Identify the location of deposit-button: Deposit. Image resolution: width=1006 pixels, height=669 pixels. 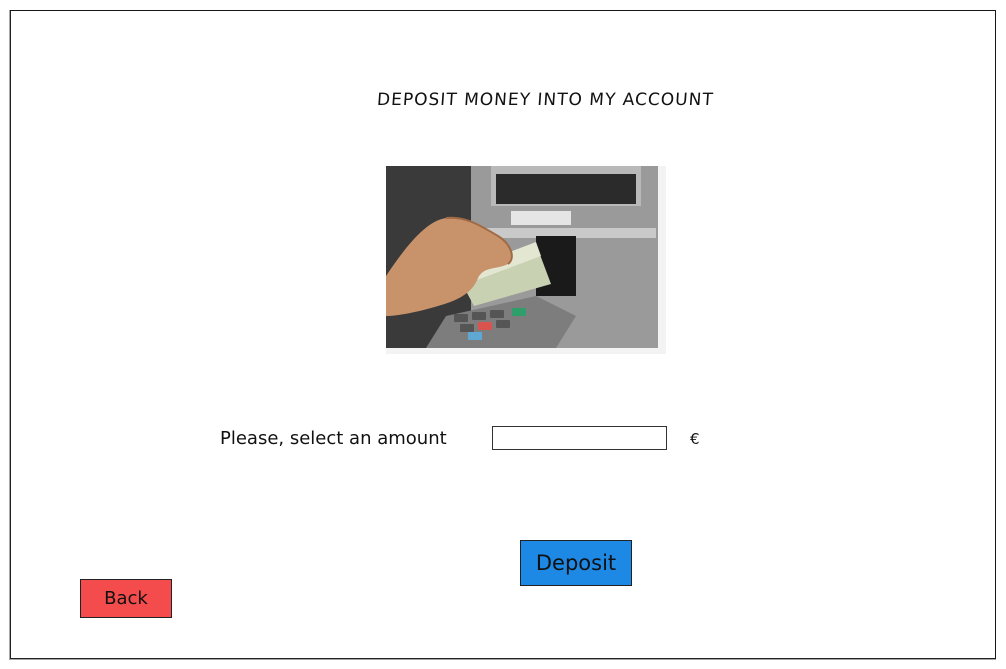
(576, 563).